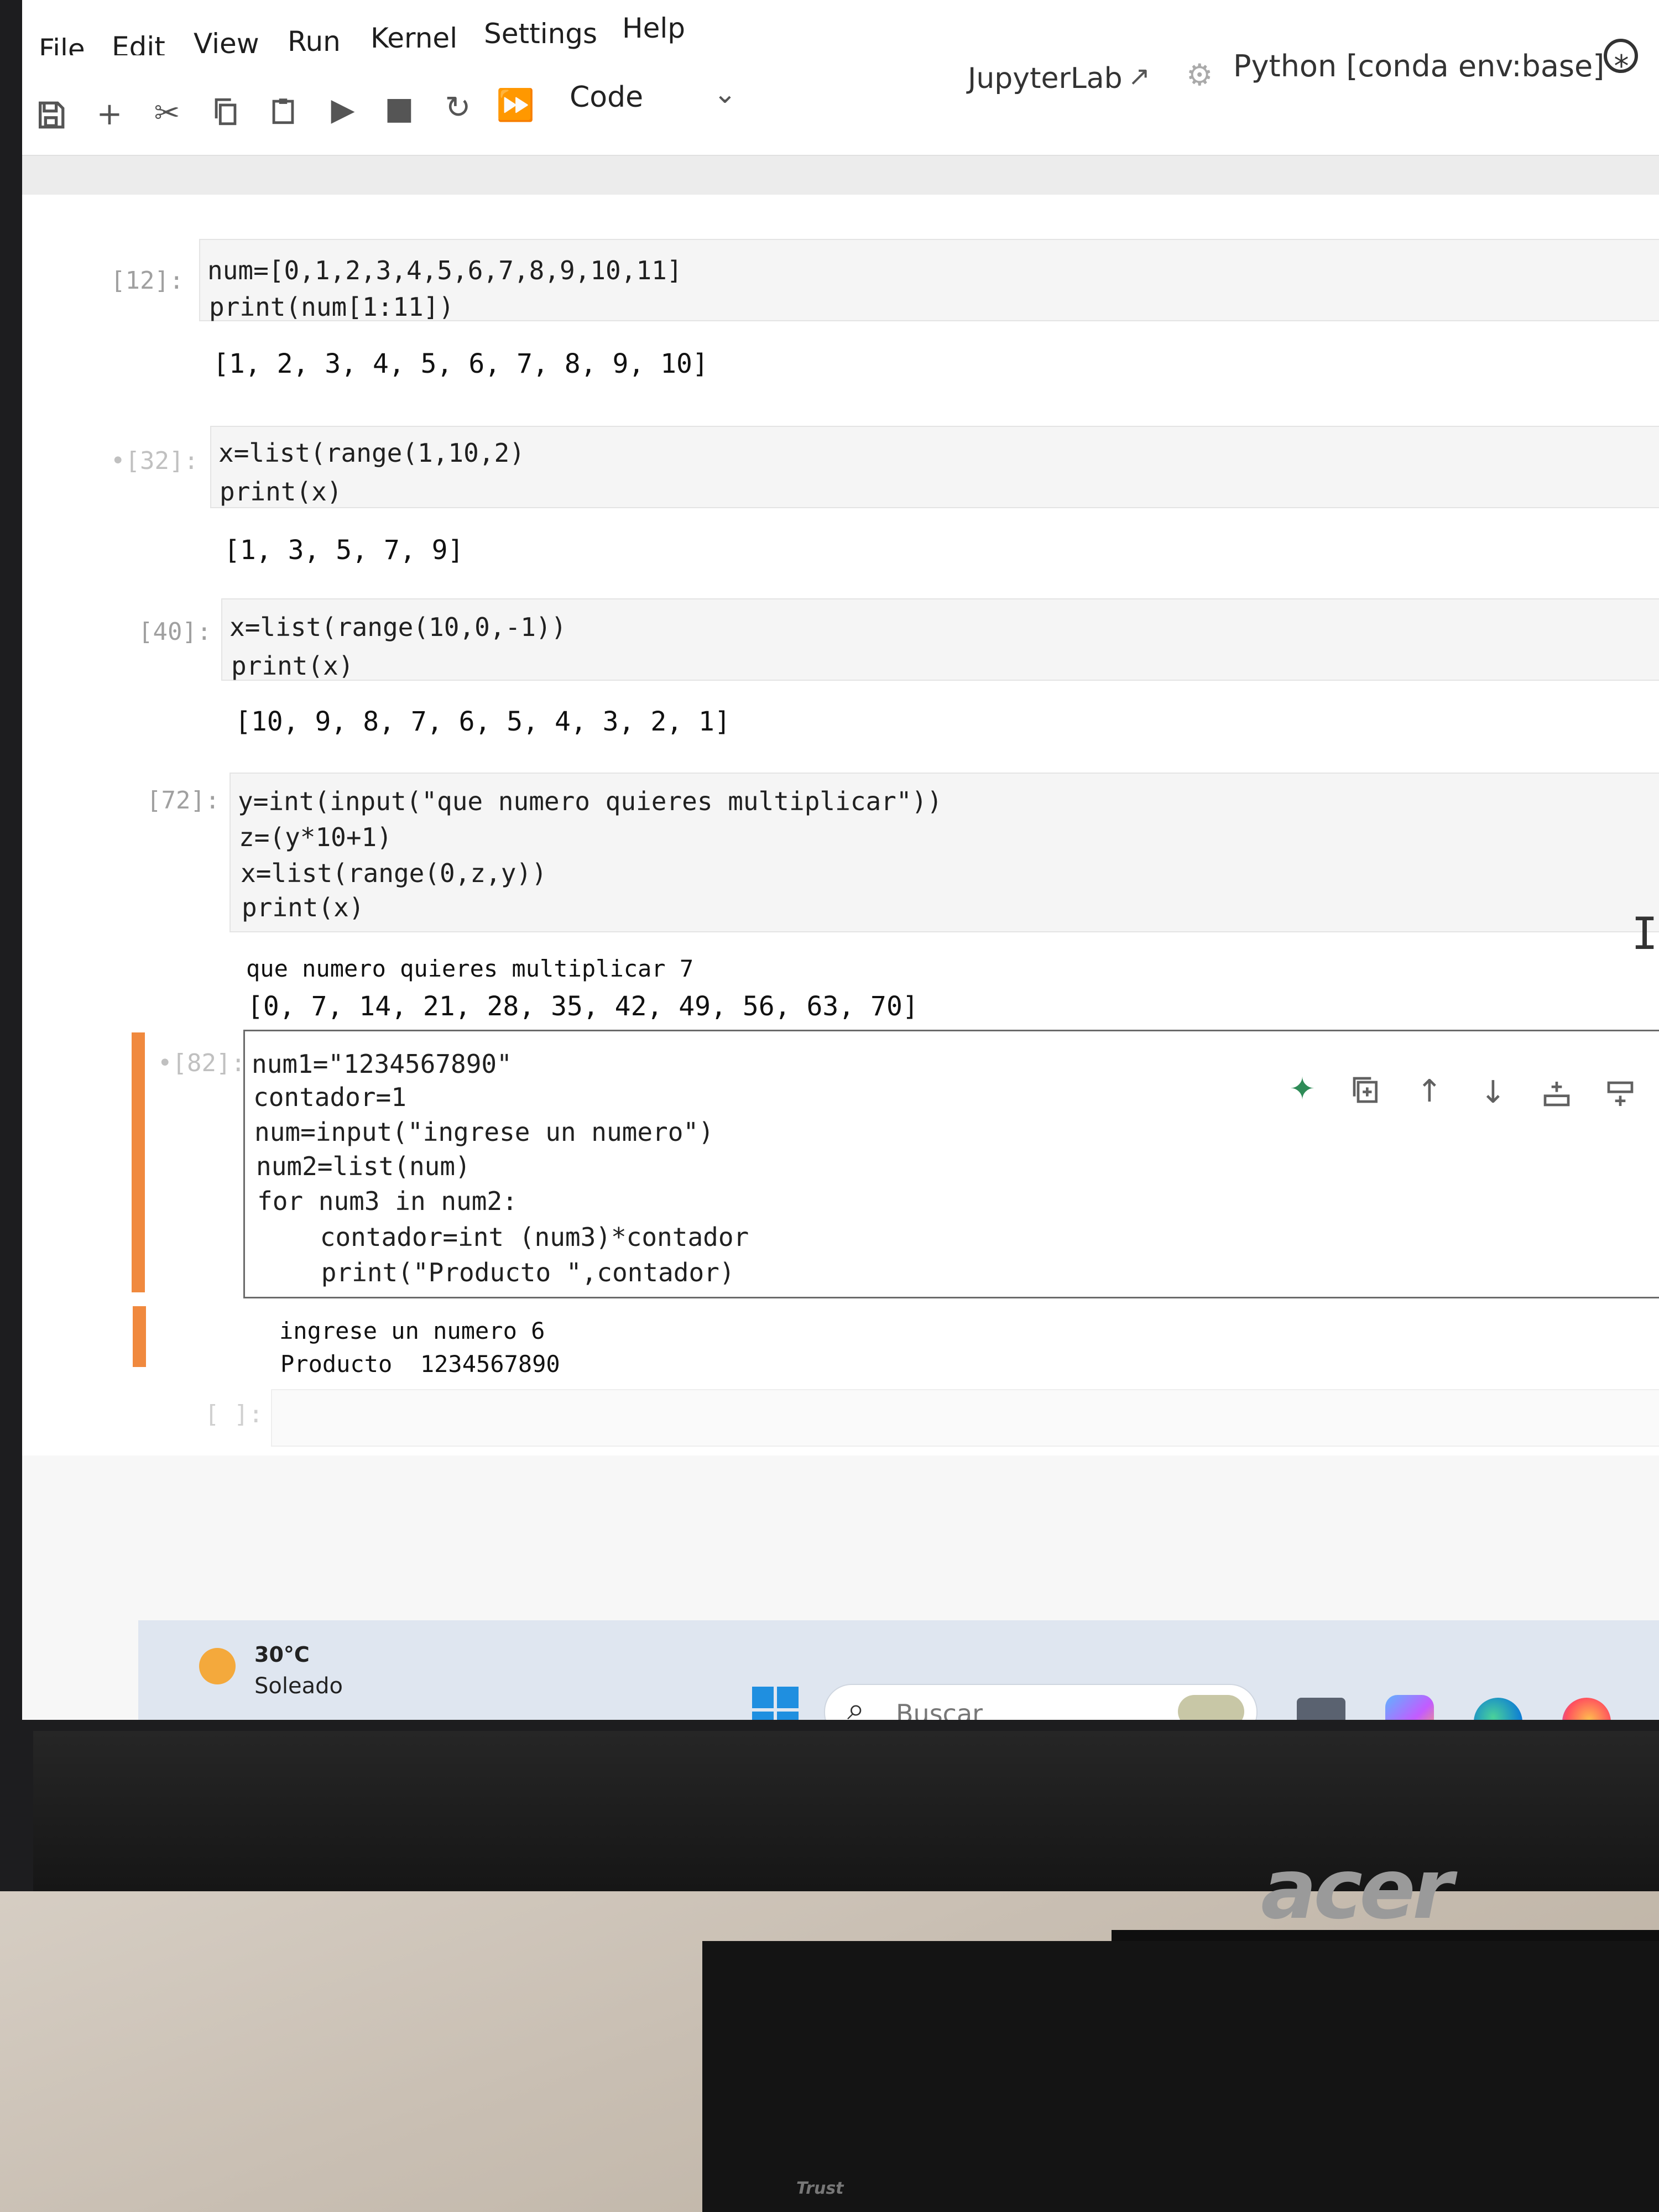 The width and height of the screenshot is (1659, 2212). What do you see at coordinates (394, 873) in the screenshot?
I see `code-line: x=list(range(0,z,y))` at bounding box center [394, 873].